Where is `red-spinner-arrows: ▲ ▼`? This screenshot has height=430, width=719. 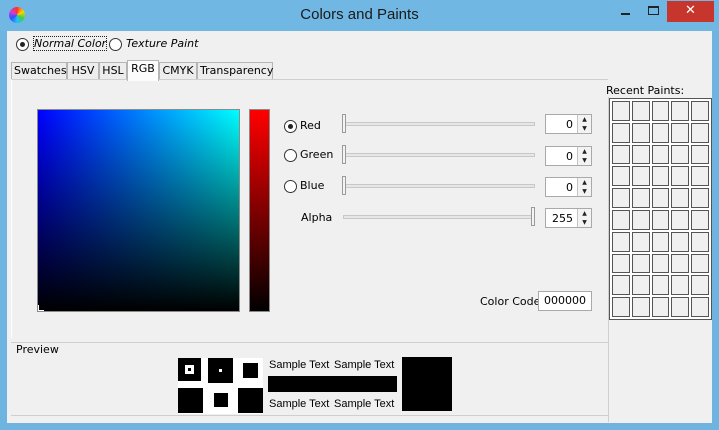
red-spinner-arrows: ▲ ▼ is located at coordinates (584, 124).